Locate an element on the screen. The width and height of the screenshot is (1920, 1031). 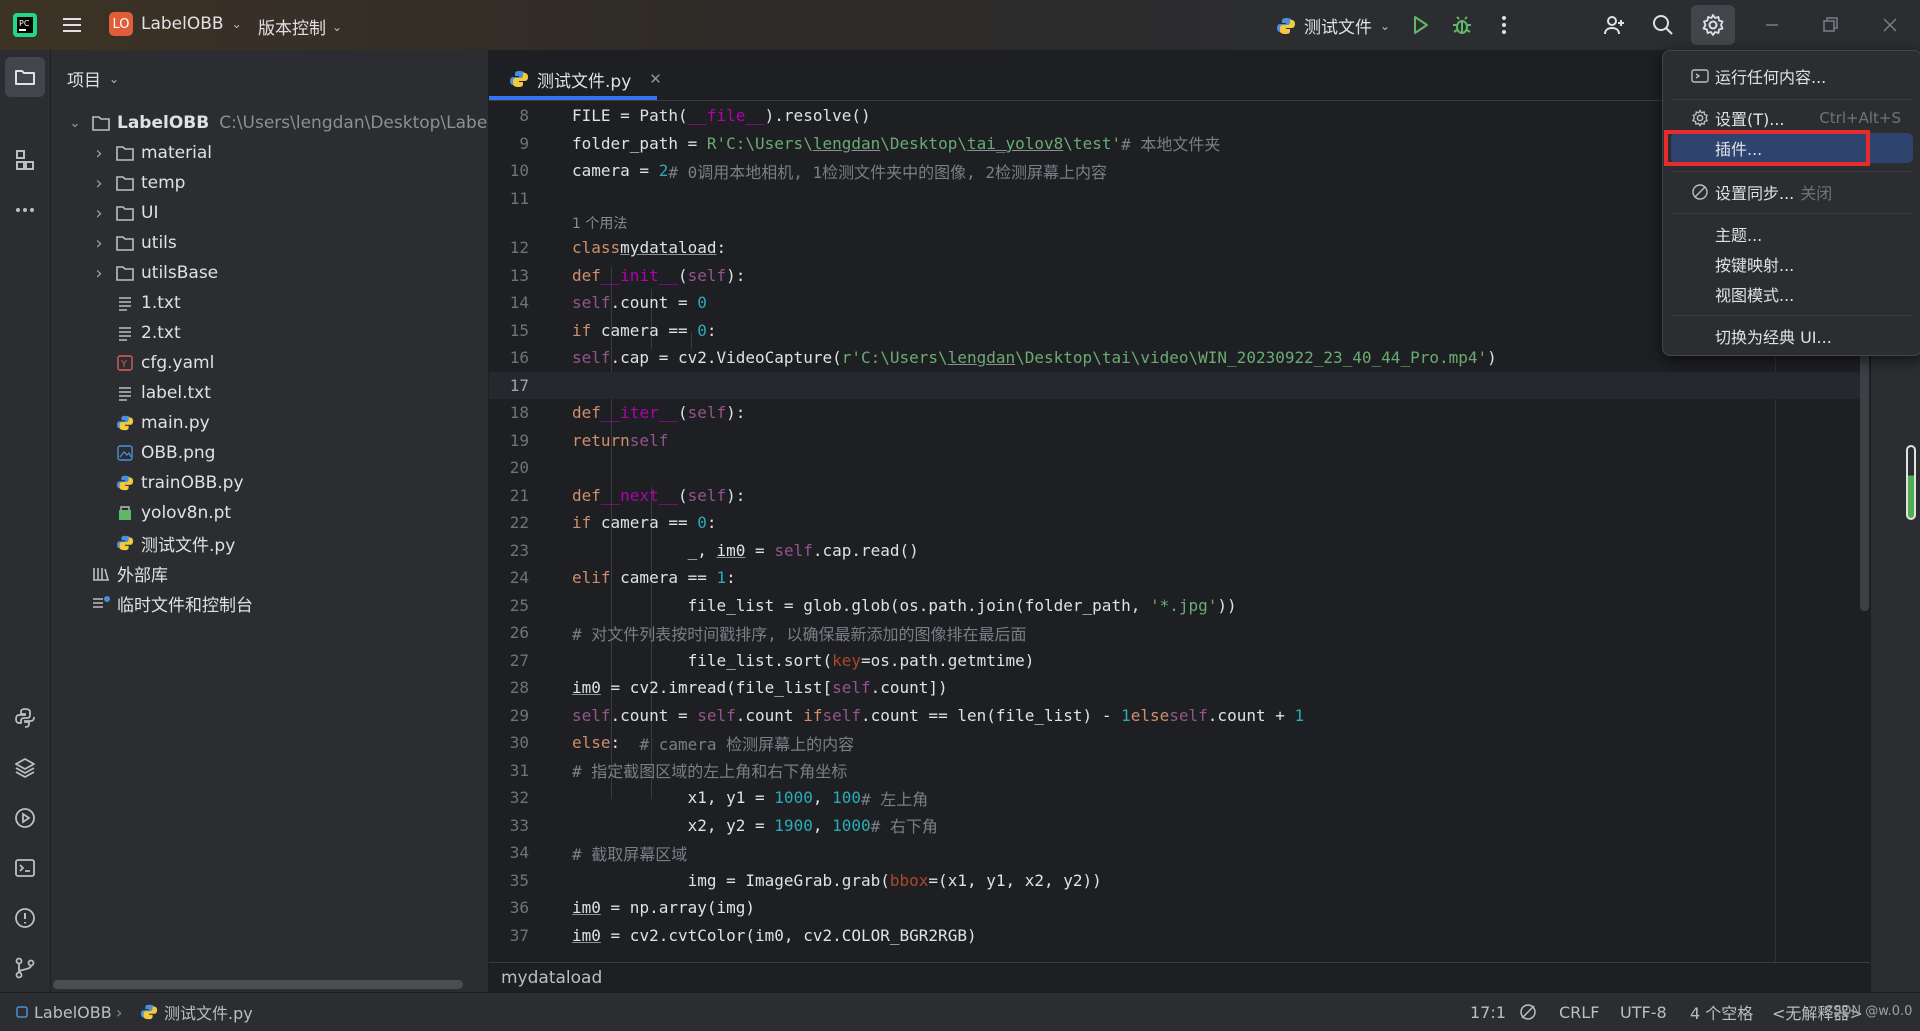
breadcrumb-item: mydataload is located at coordinates (551, 978).